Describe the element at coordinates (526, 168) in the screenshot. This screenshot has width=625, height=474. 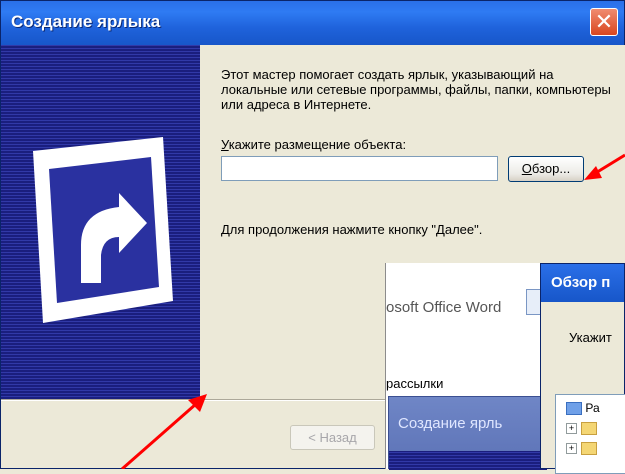
I see `browse-accesskey: О` at that location.